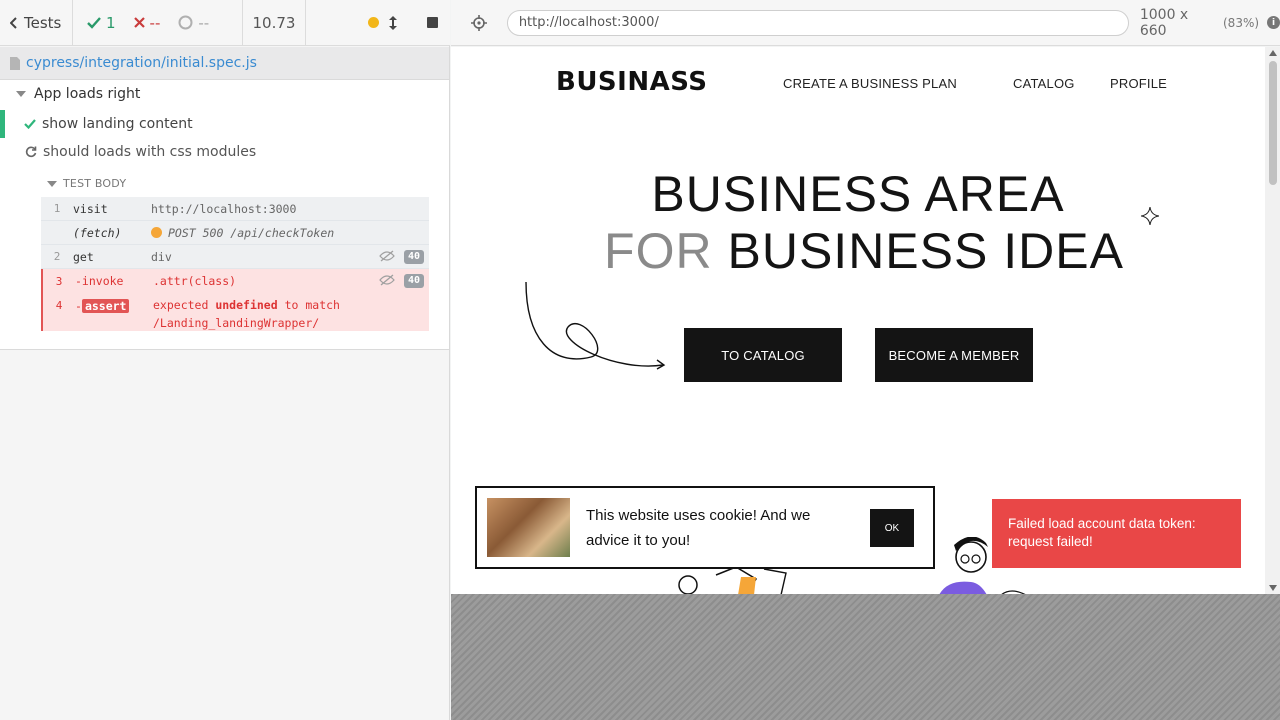 This screenshot has height=720, width=1280. What do you see at coordinates (31, 152) in the screenshot?
I see `refresh-icon` at bounding box center [31, 152].